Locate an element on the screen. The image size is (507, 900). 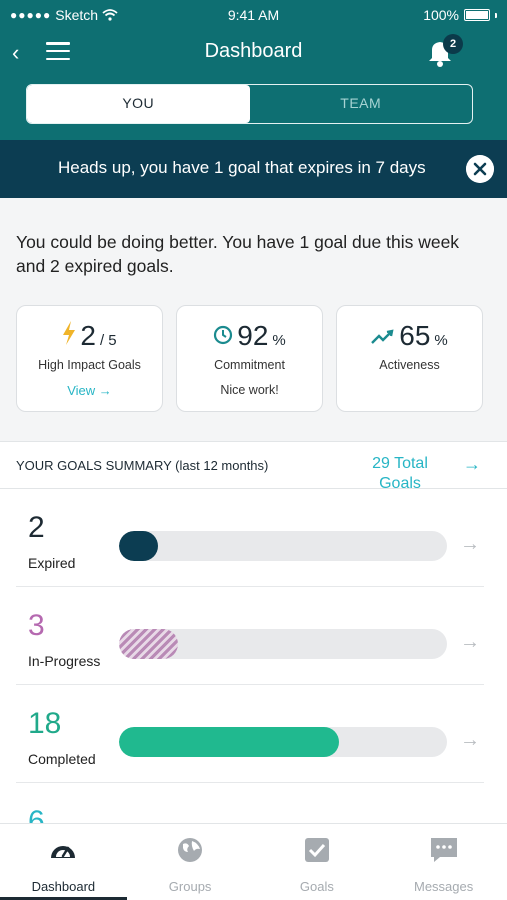
card-value: 92 is located at coordinates (253, 335).